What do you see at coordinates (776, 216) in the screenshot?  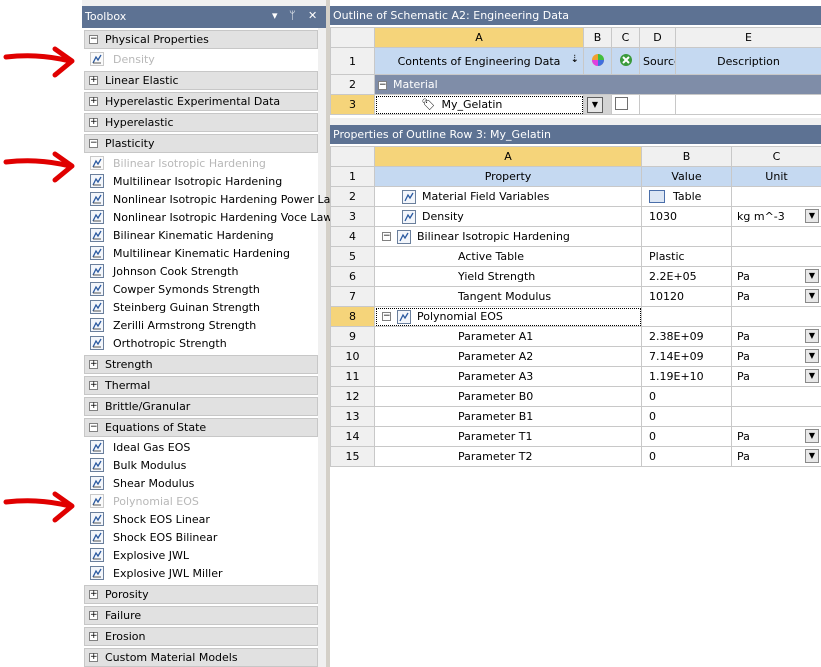 I see `unit-cell: kg m^-3 ▼` at bounding box center [776, 216].